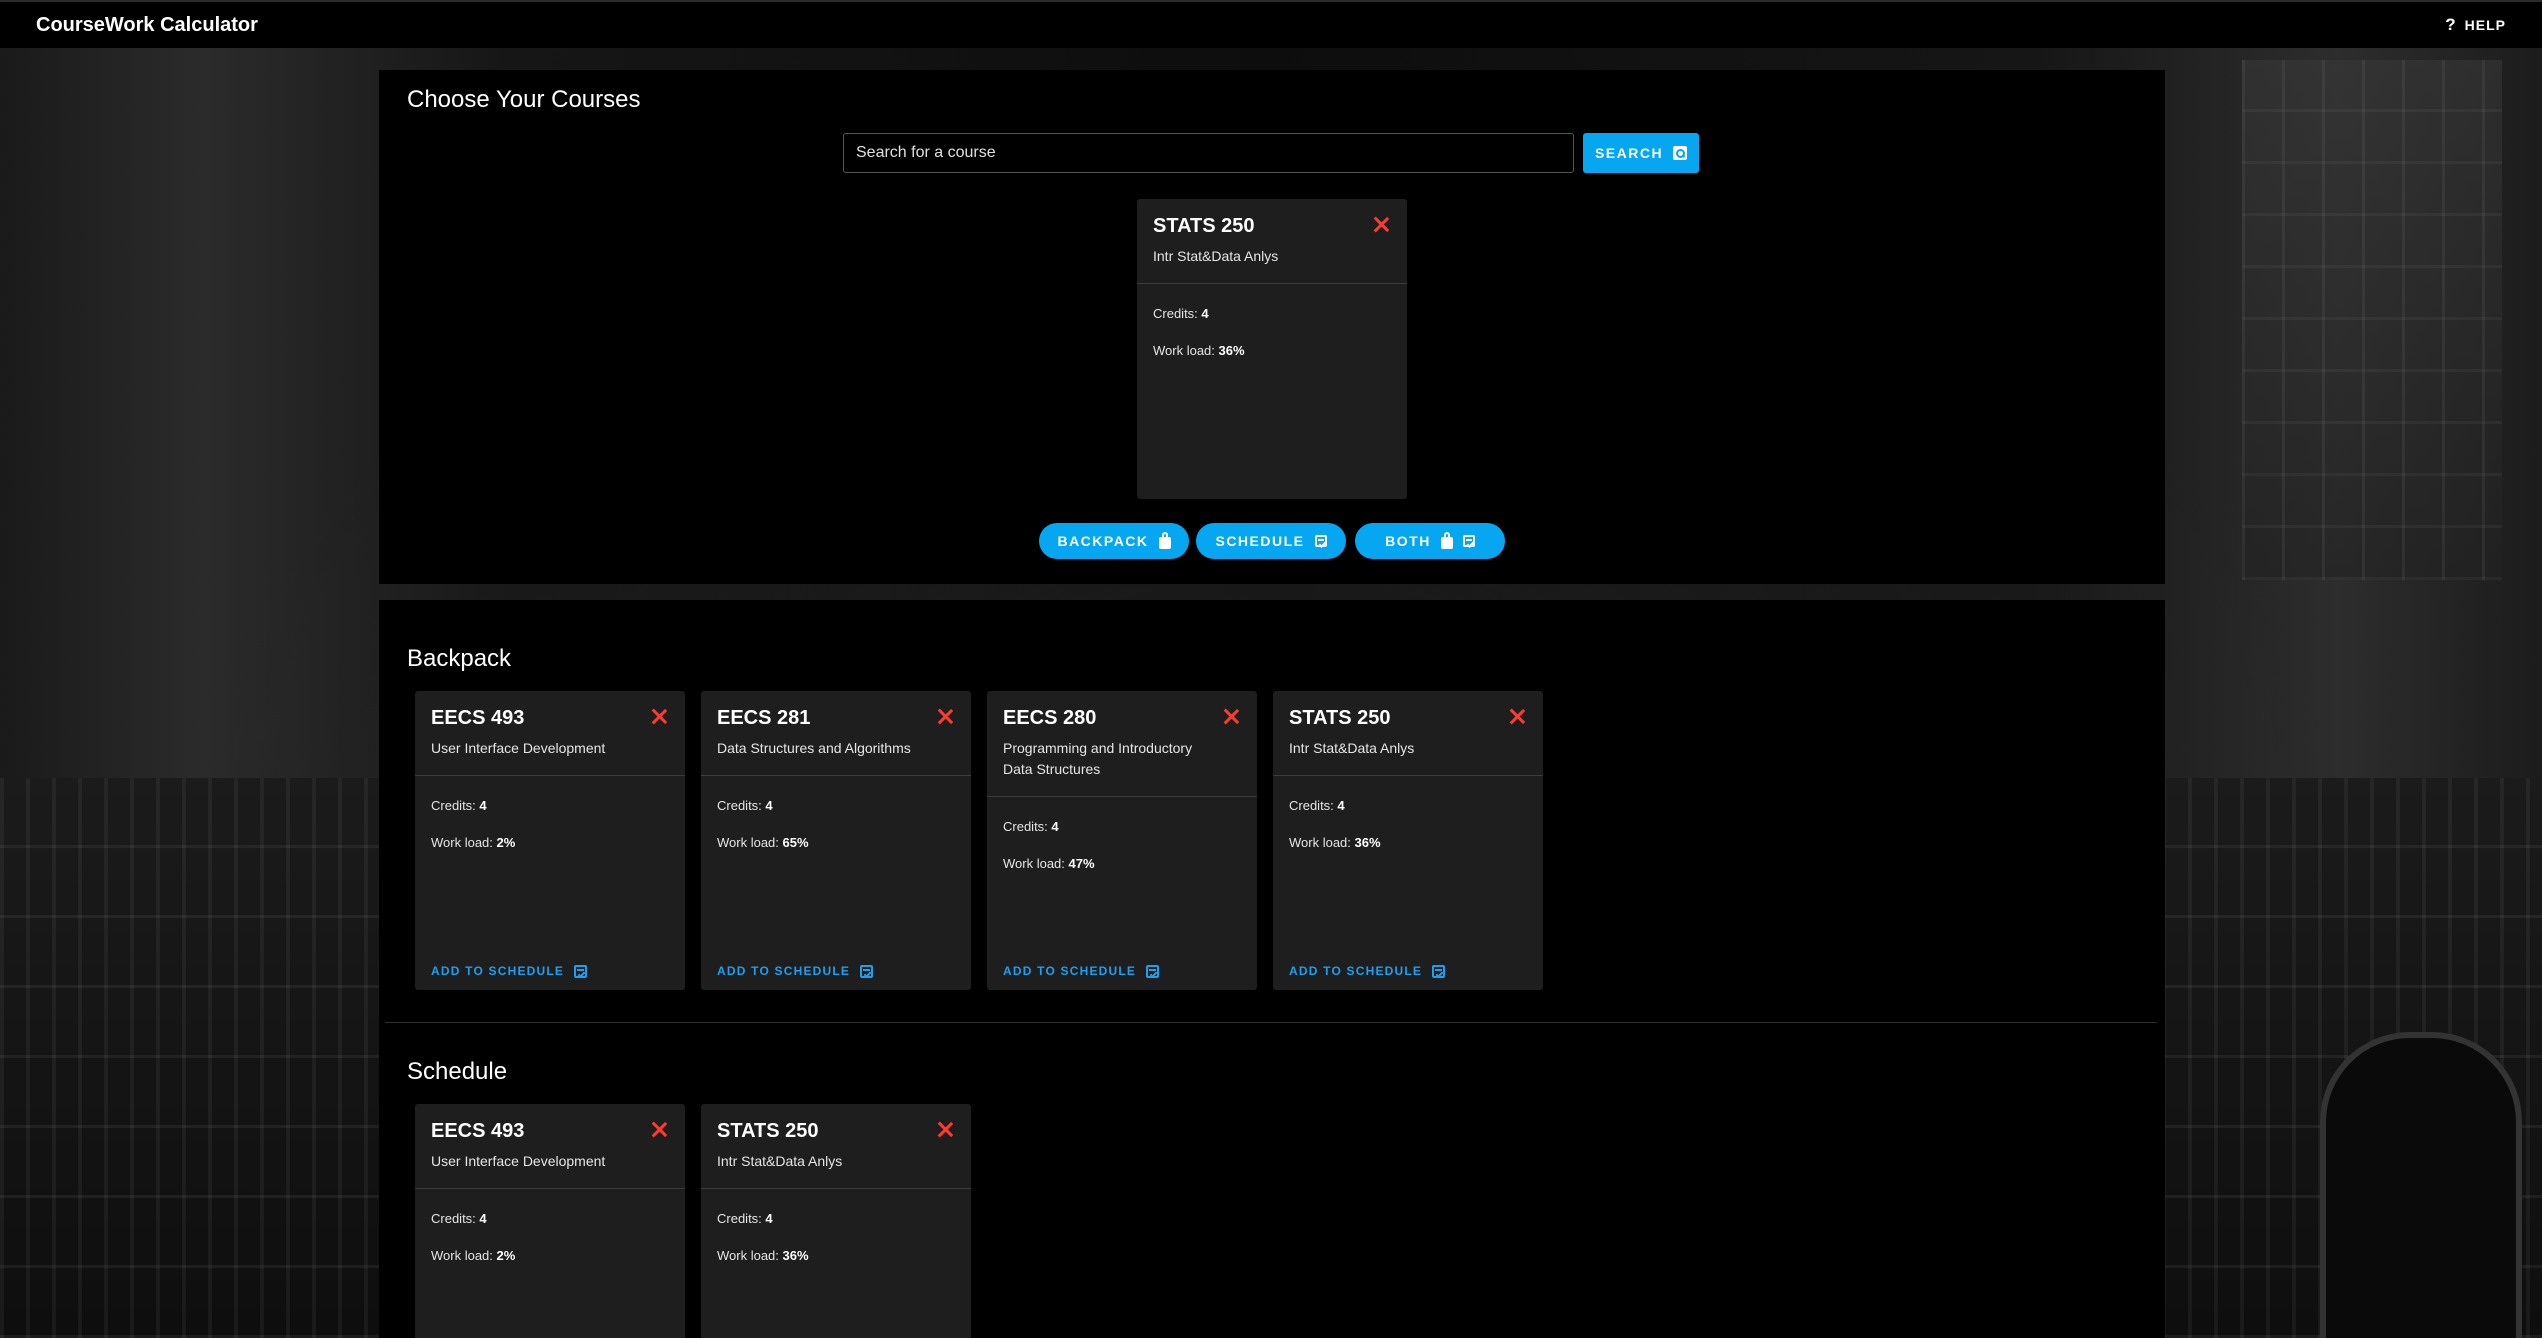  Describe the element at coordinates (1103, 541) in the screenshot. I see `backpack-button-label: BACKPACK` at that location.